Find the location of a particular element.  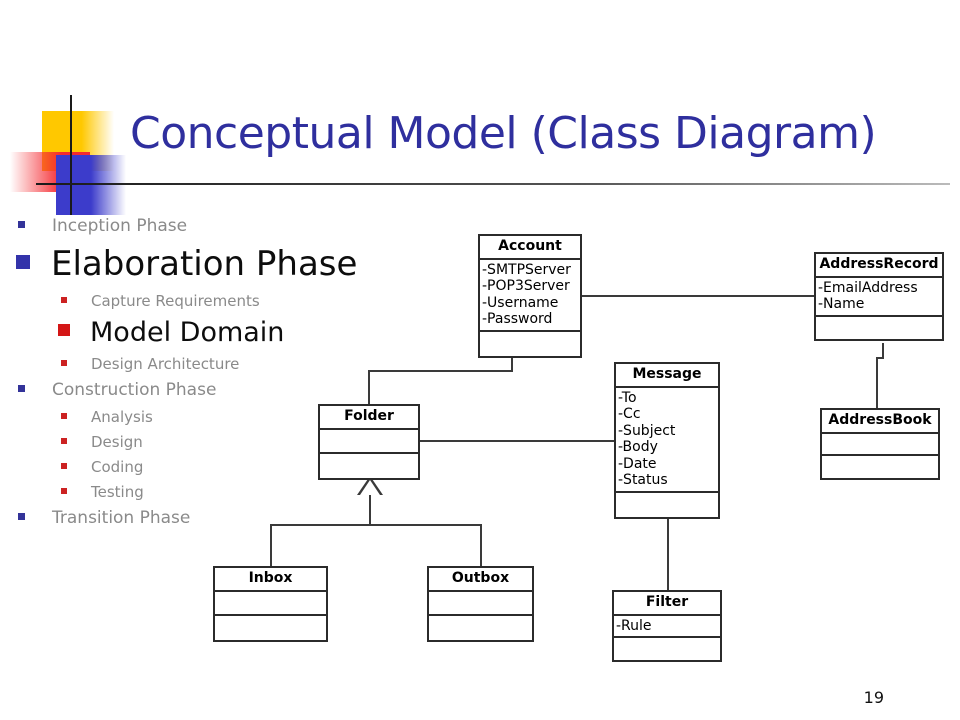

connector-generalization-outbox-drop is located at coordinates (481, 545).